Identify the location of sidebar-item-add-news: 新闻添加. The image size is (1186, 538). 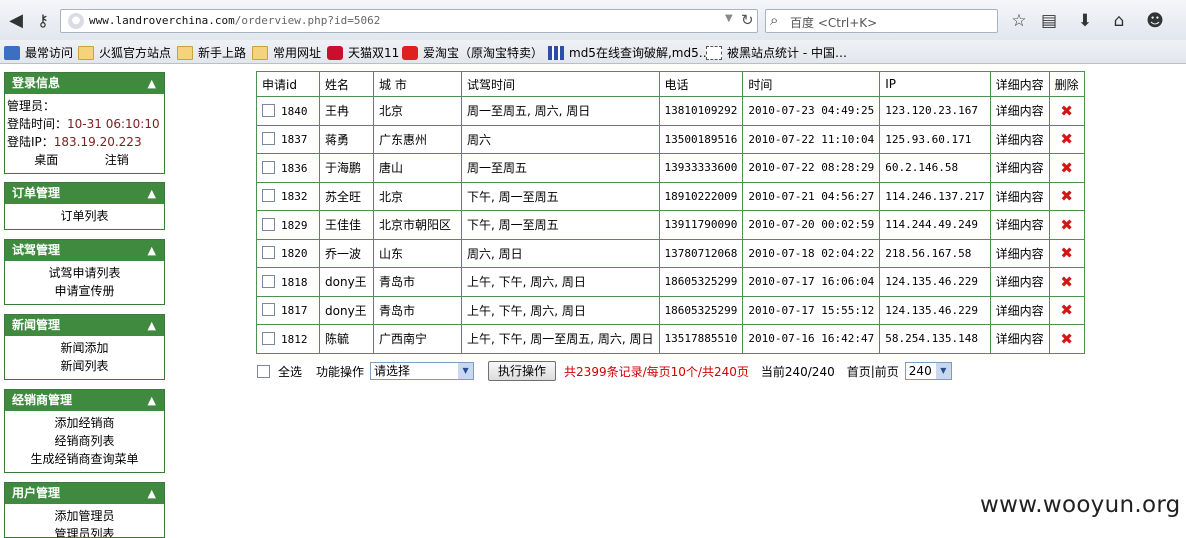
(84, 348).